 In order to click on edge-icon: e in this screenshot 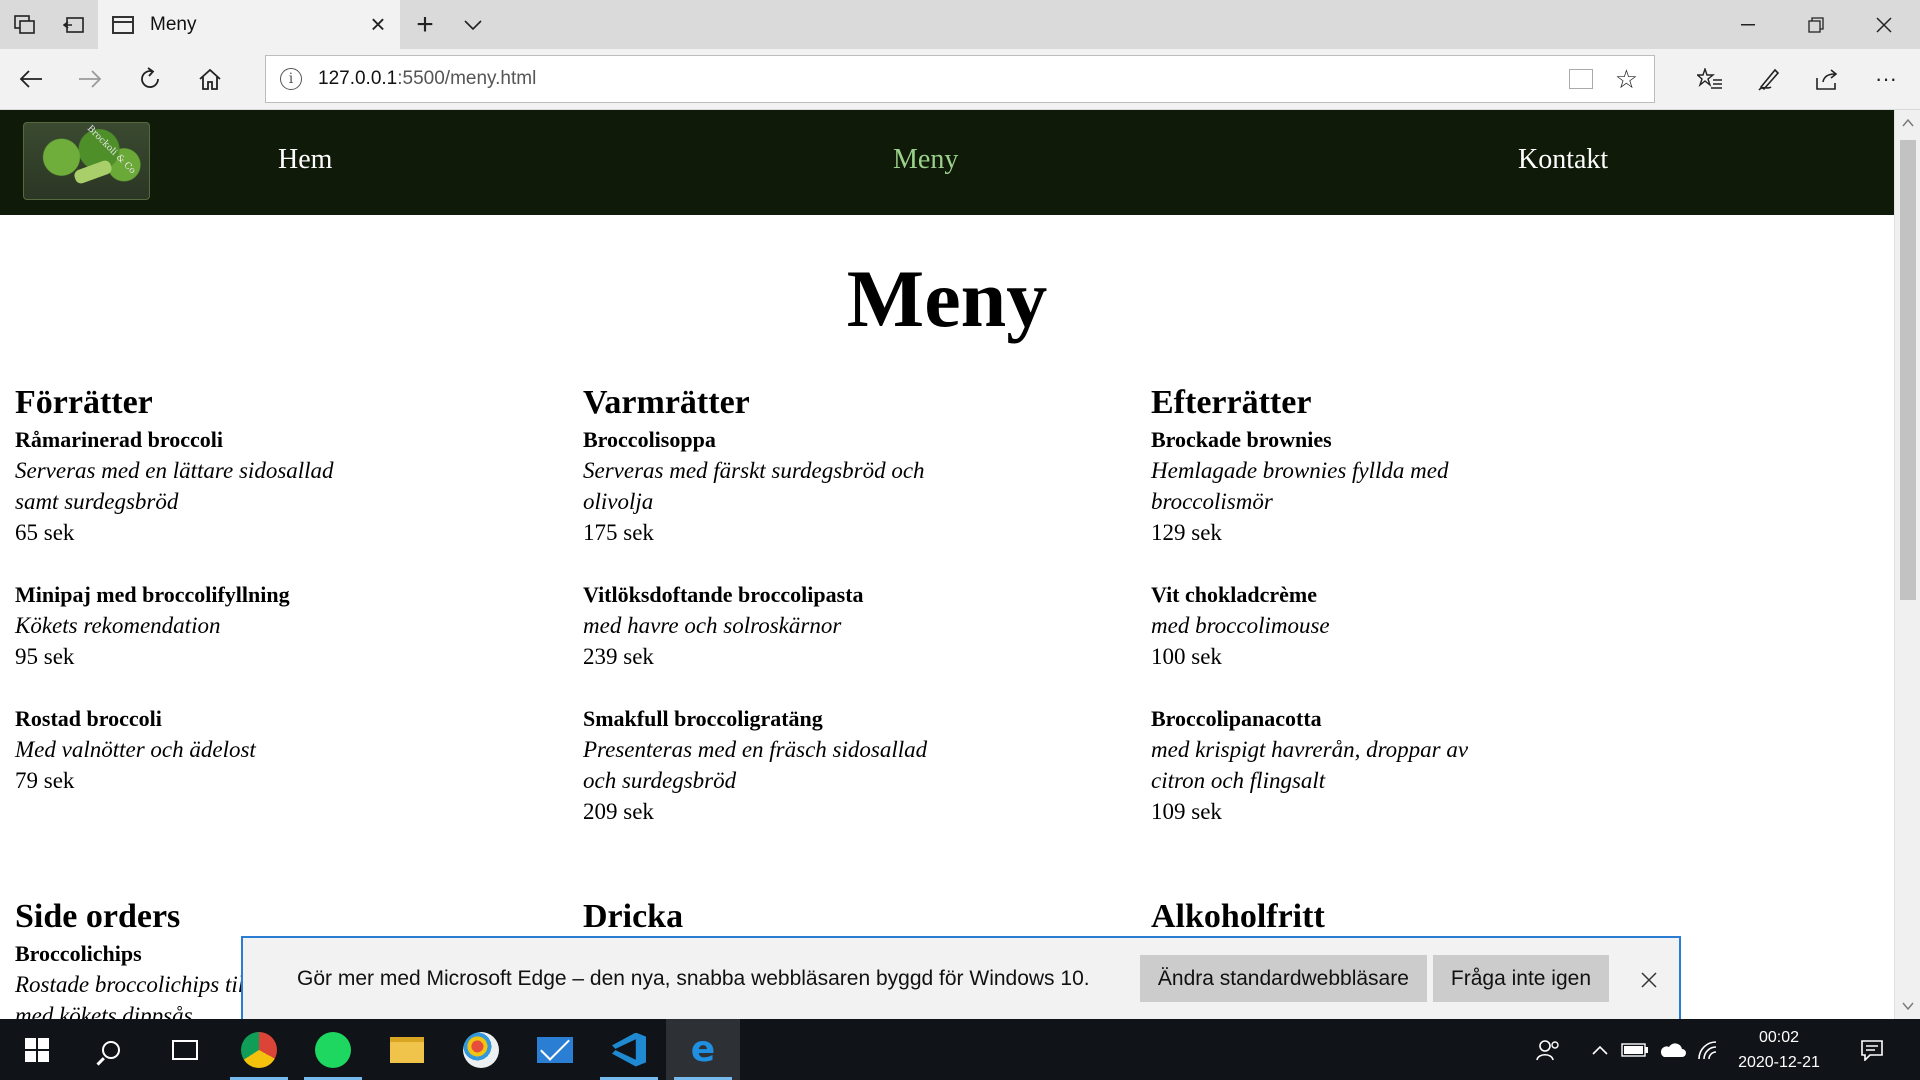, I will do `click(703, 1049)`.